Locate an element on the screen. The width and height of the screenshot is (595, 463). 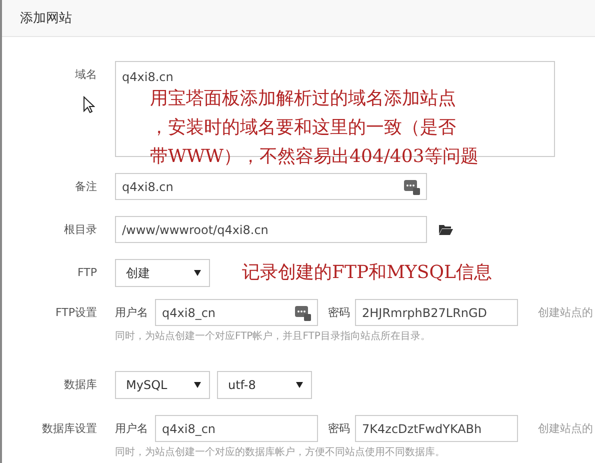
password-input: 2HJRmrphB27LRnGD is located at coordinates (436, 312).